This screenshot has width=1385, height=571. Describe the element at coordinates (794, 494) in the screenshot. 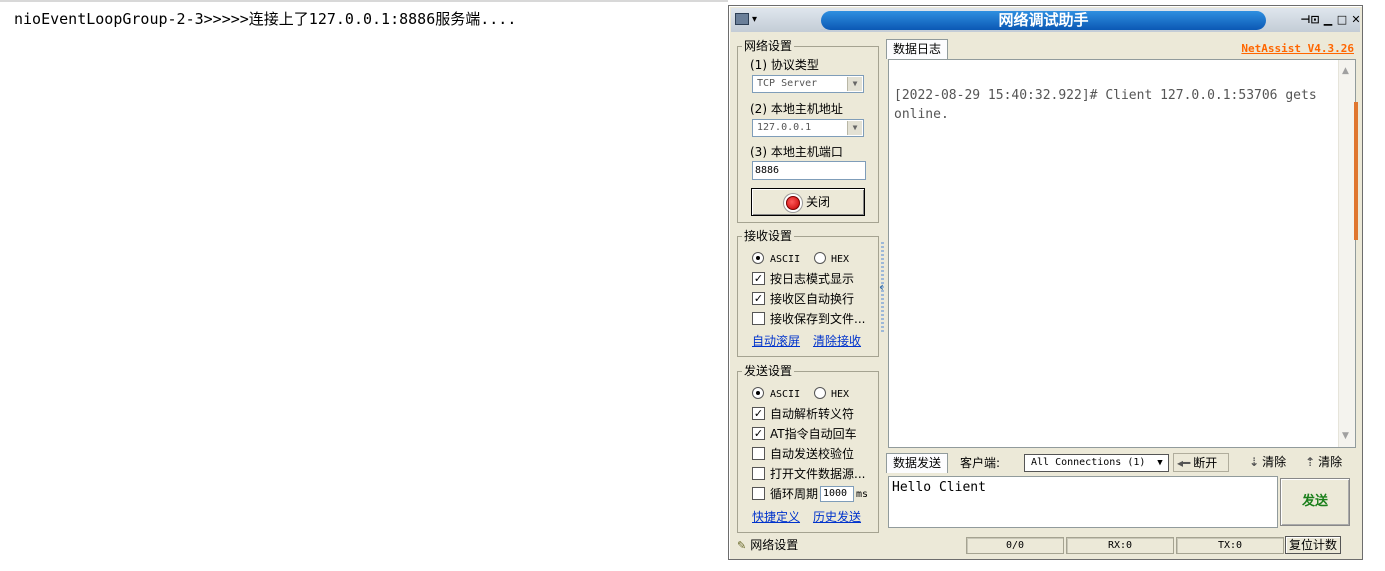

I see `cycle-label: 循环周期` at that location.